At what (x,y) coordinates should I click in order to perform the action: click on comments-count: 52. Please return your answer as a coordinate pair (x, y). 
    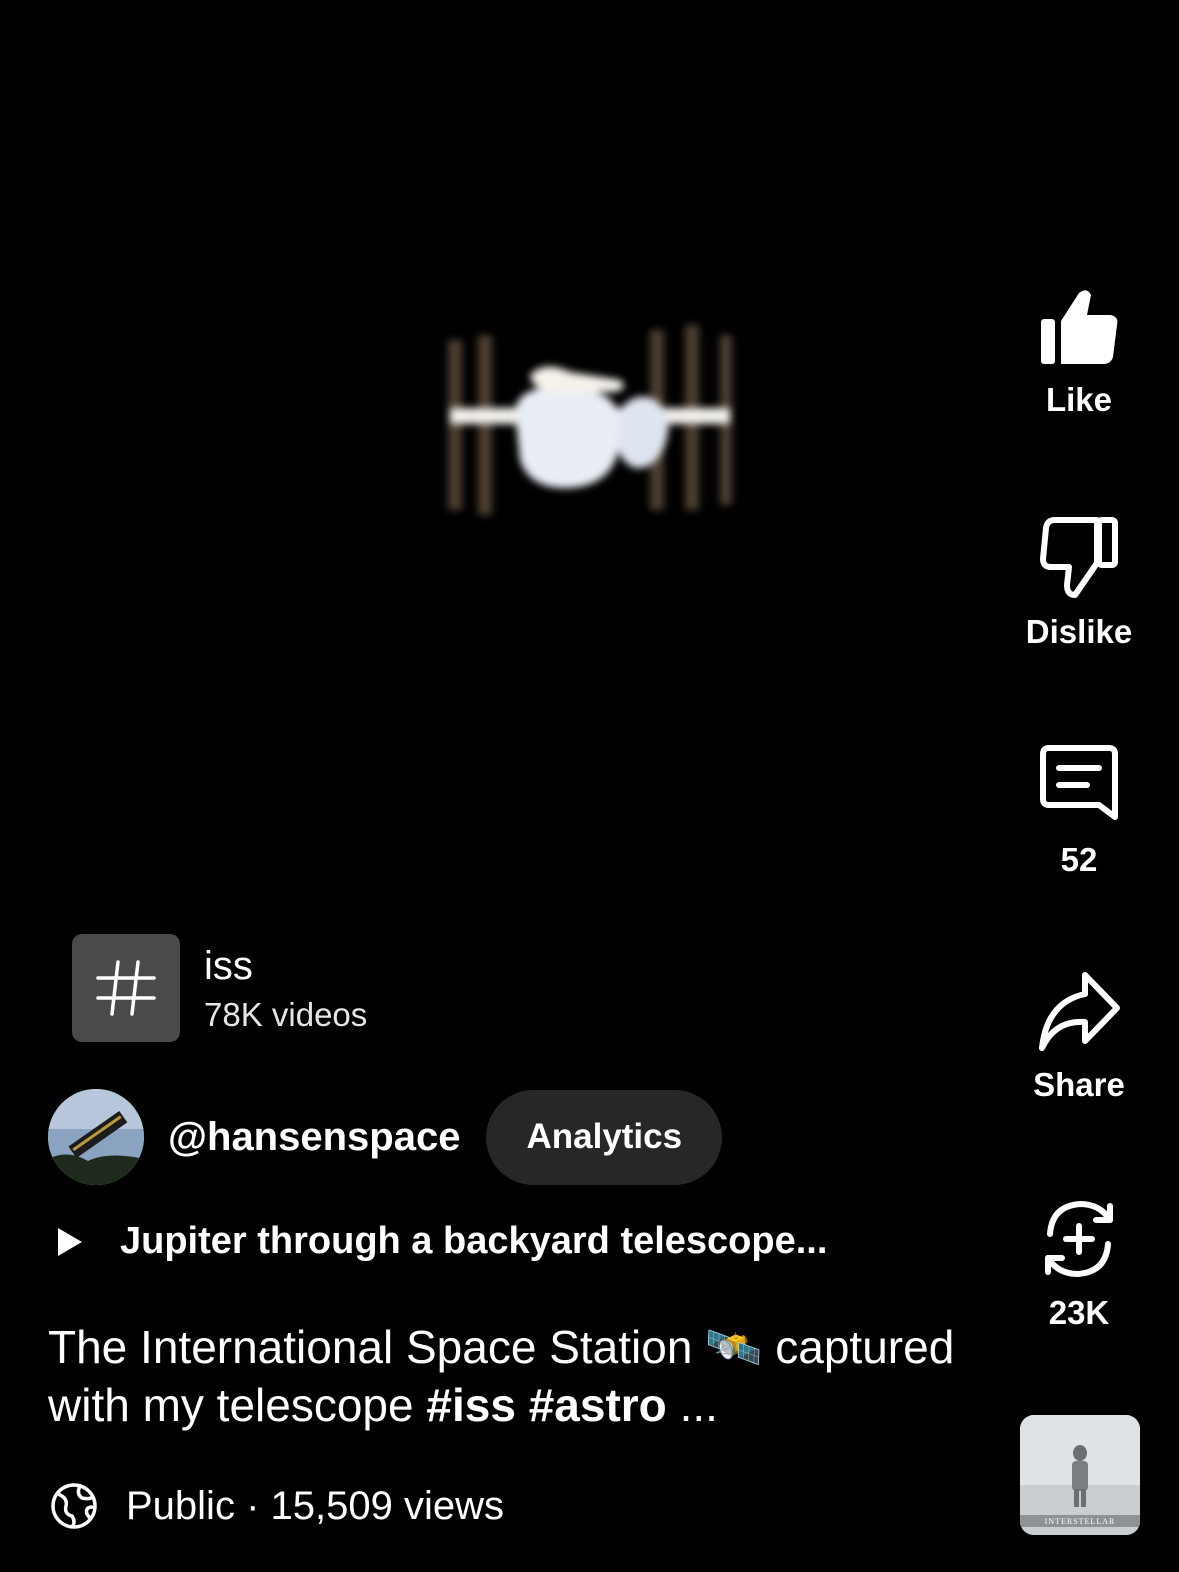
    Looking at the image, I should click on (1079, 859).